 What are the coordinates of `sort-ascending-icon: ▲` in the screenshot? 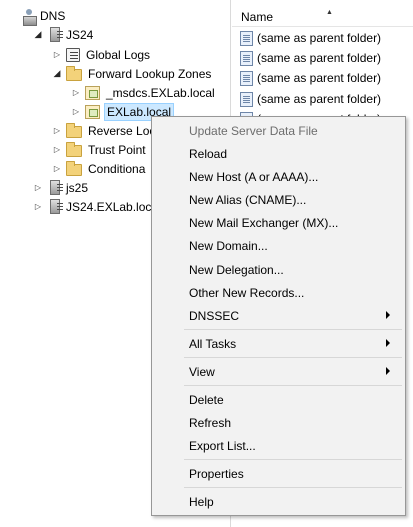 It's located at (329, 12).